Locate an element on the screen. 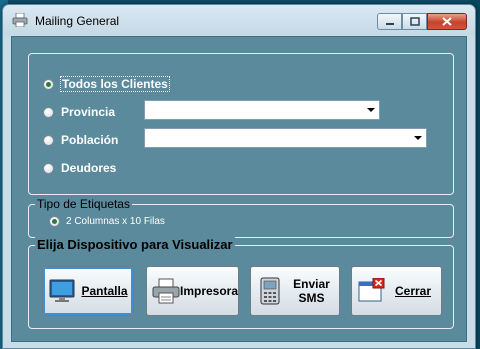 The image size is (480, 349). enviar-sms-button: Enviar SMS is located at coordinates (295, 291).